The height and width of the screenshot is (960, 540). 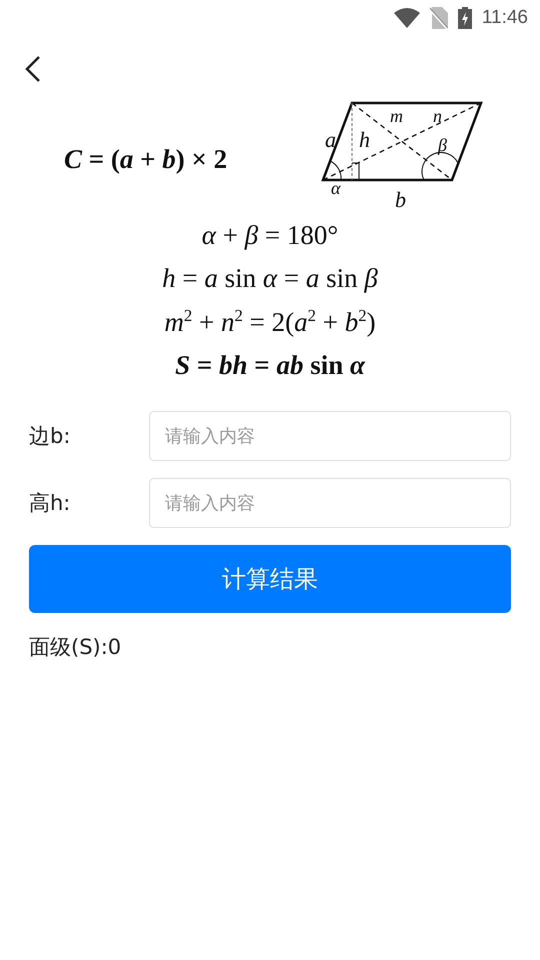 What do you see at coordinates (270, 579) in the screenshot?
I see `calculate-button: 计算结果` at bounding box center [270, 579].